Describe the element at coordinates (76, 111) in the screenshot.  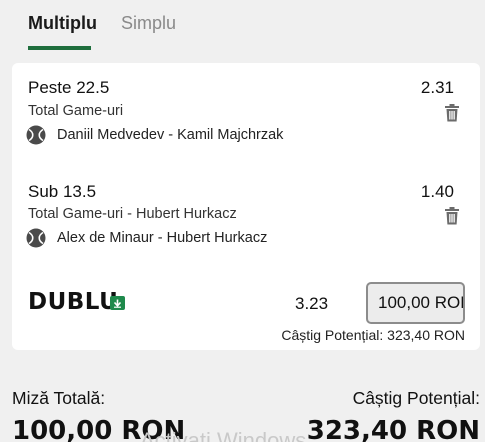
I see `selection-detail: Total Game-uri` at that location.